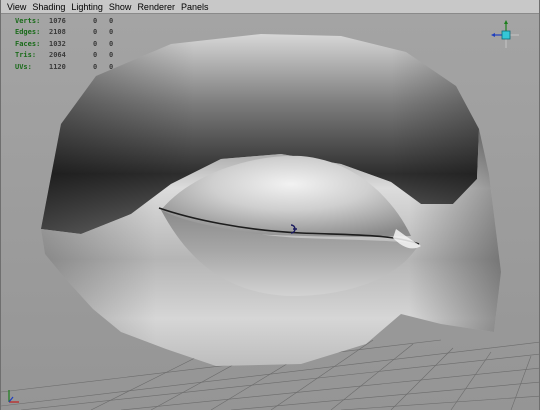 This screenshot has height=410, width=540. Describe the element at coordinates (70, 67) in the screenshot. I see `hud-row-uvs: UVs: 1120 0 0` at that location.